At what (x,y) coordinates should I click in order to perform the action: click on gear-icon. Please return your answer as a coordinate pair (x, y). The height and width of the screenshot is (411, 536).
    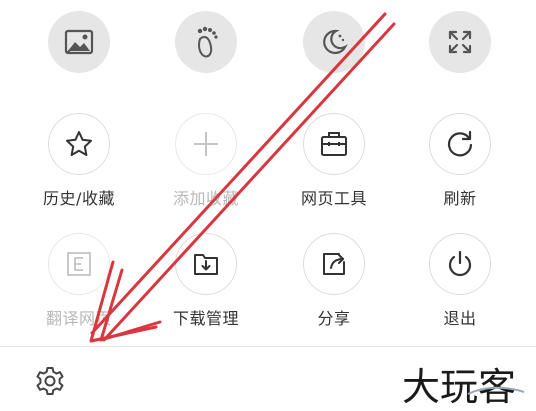
    Looking at the image, I should click on (50, 381).